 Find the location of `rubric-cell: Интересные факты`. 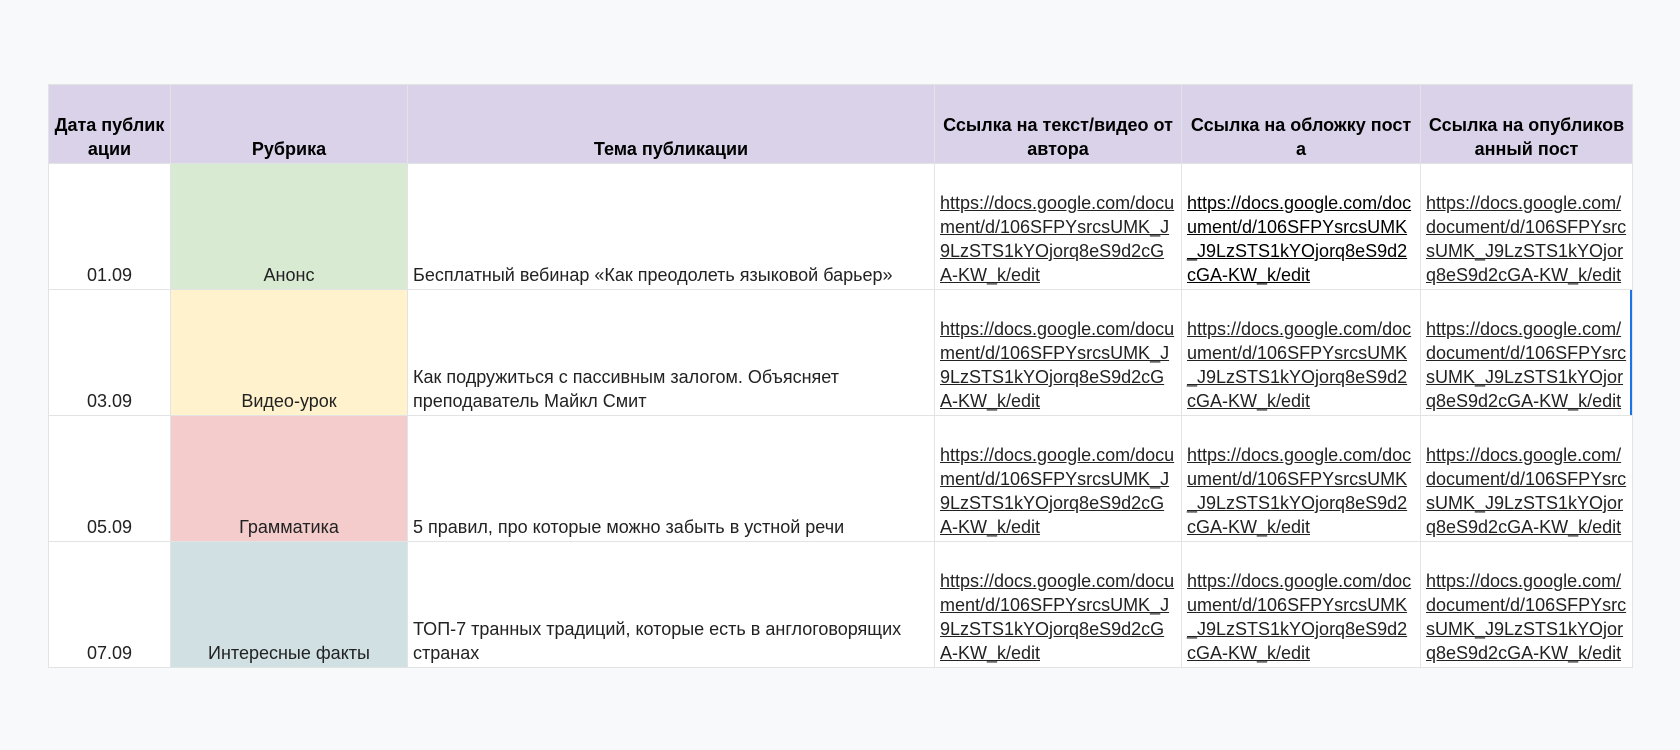

rubric-cell: Интересные факты is located at coordinates (289, 604).